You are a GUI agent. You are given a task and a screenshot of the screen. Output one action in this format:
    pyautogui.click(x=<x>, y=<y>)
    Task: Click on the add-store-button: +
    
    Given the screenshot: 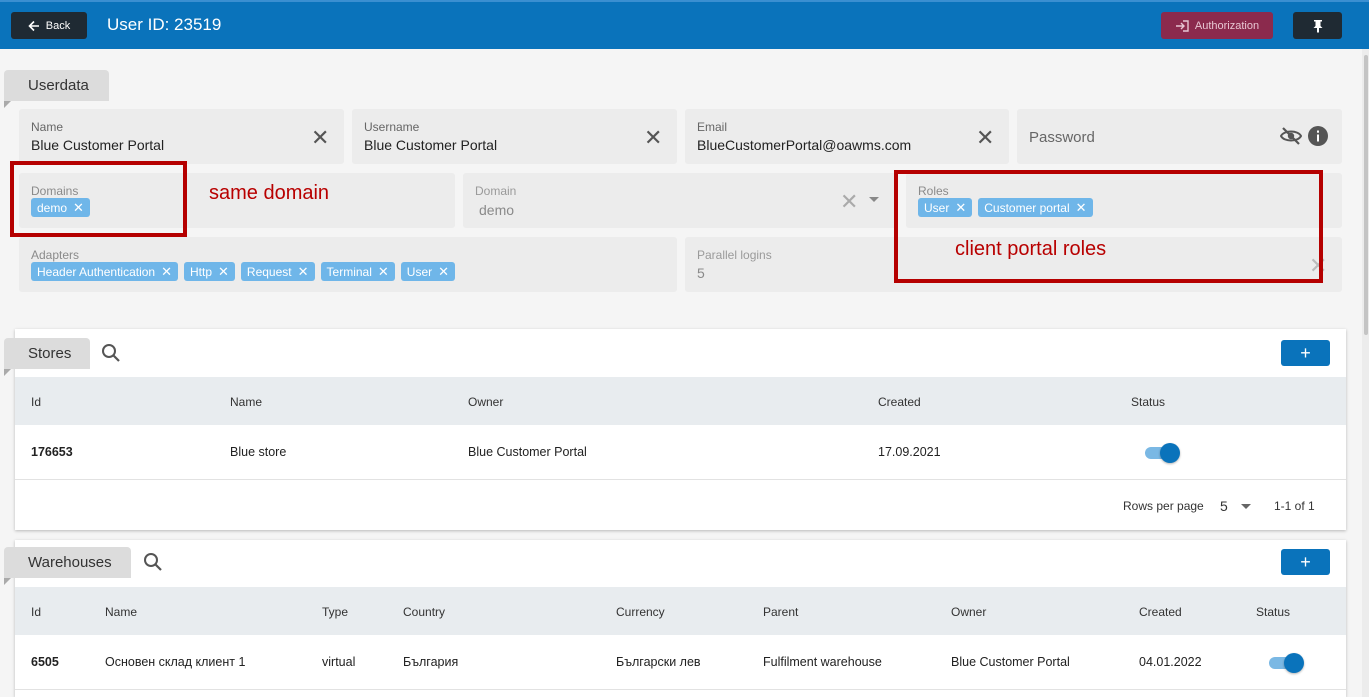 What is the action you would take?
    pyautogui.click(x=1305, y=353)
    